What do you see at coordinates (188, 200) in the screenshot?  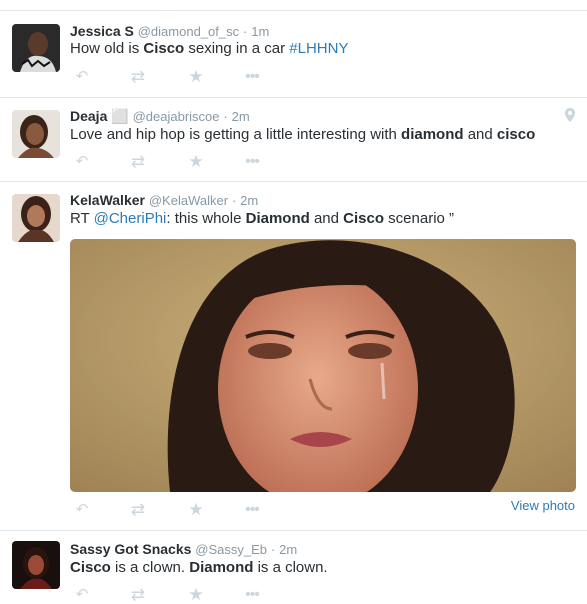 I see `username: @KelaWalker` at bounding box center [188, 200].